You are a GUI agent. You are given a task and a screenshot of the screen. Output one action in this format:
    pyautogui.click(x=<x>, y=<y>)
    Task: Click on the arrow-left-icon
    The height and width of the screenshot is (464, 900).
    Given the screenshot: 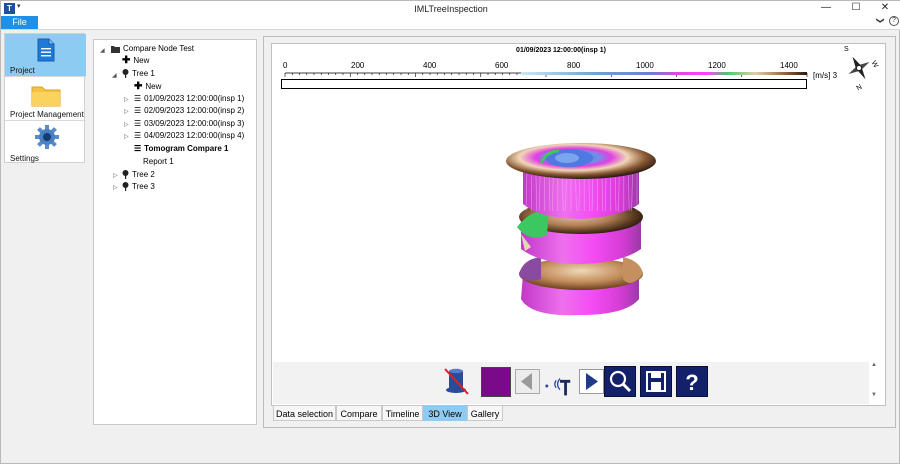 What is the action you would take?
    pyautogui.click(x=526, y=381)
    